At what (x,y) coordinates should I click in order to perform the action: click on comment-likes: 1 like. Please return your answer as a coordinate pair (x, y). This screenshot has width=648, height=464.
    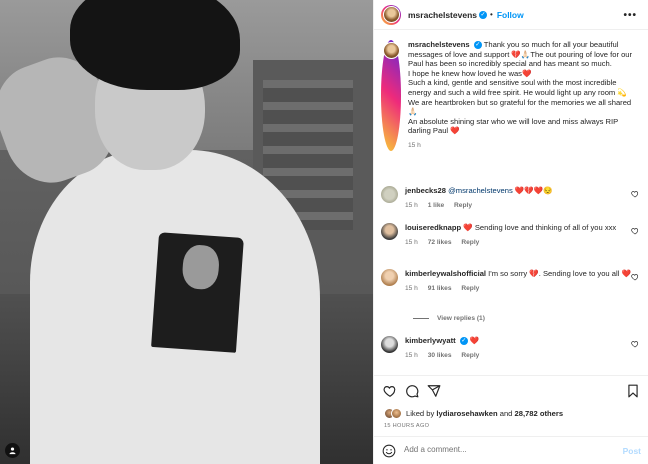
    Looking at the image, I should click on (436, 205).